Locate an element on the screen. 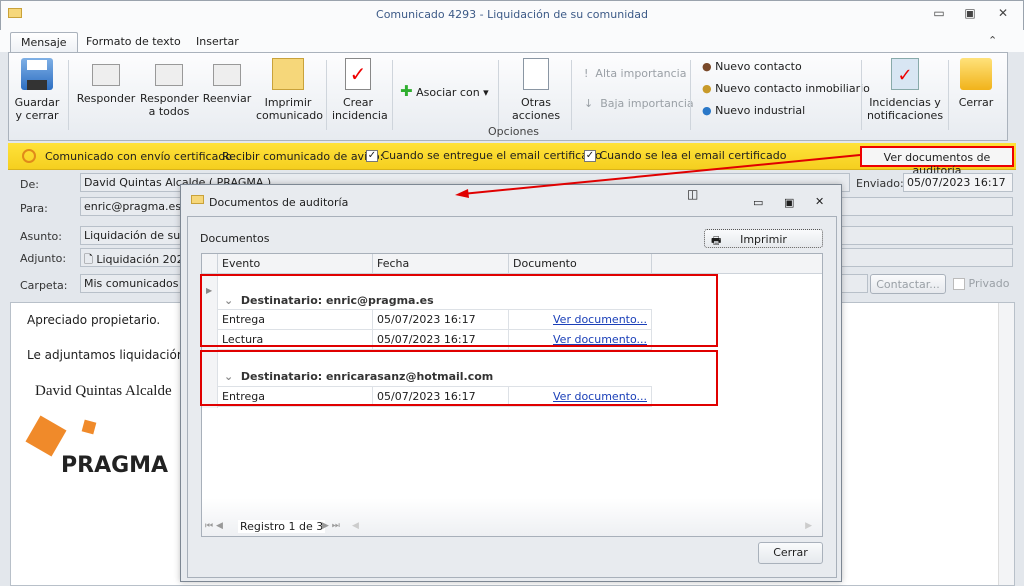 Image resolution: width=1024 pixels, height=586 pixels. annotation-arrow is located at coordinates (658, 176).